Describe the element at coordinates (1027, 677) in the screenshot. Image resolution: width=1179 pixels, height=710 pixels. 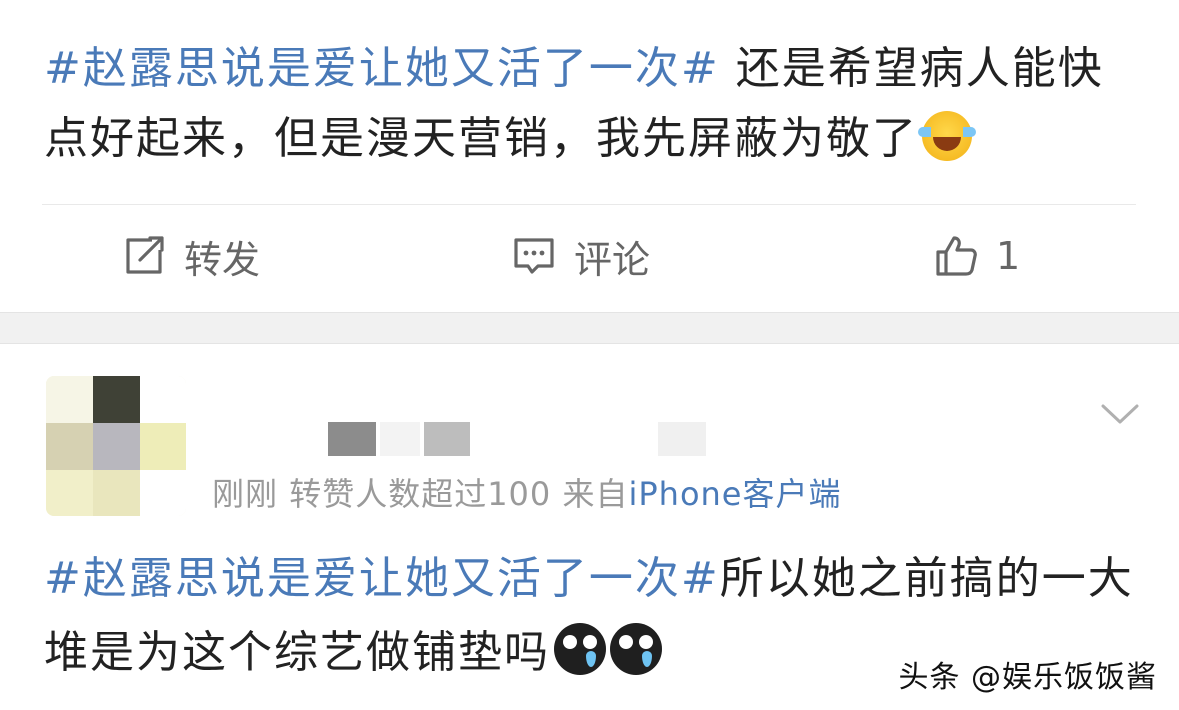
I see `watermark: 头条 @娱乐饭饭酱` at that location.